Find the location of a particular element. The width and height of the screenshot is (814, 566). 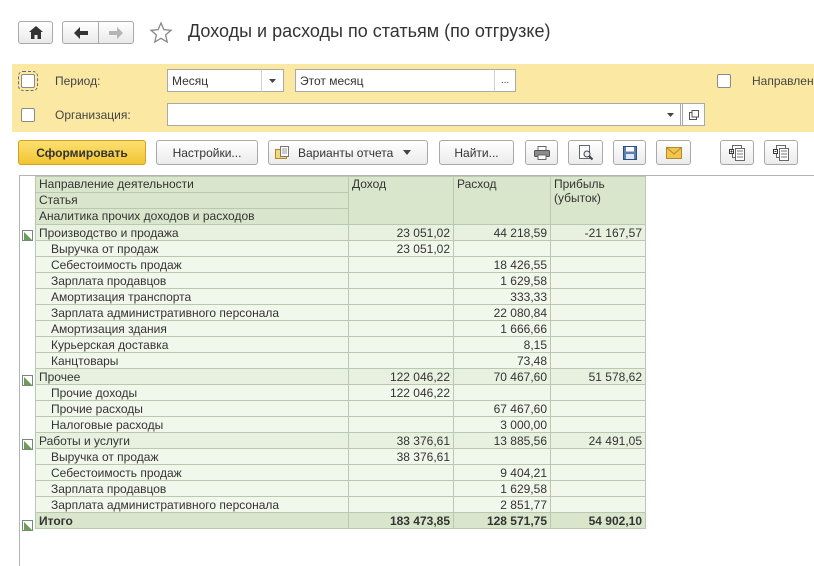

save-button is located at coordinates (629, 152).